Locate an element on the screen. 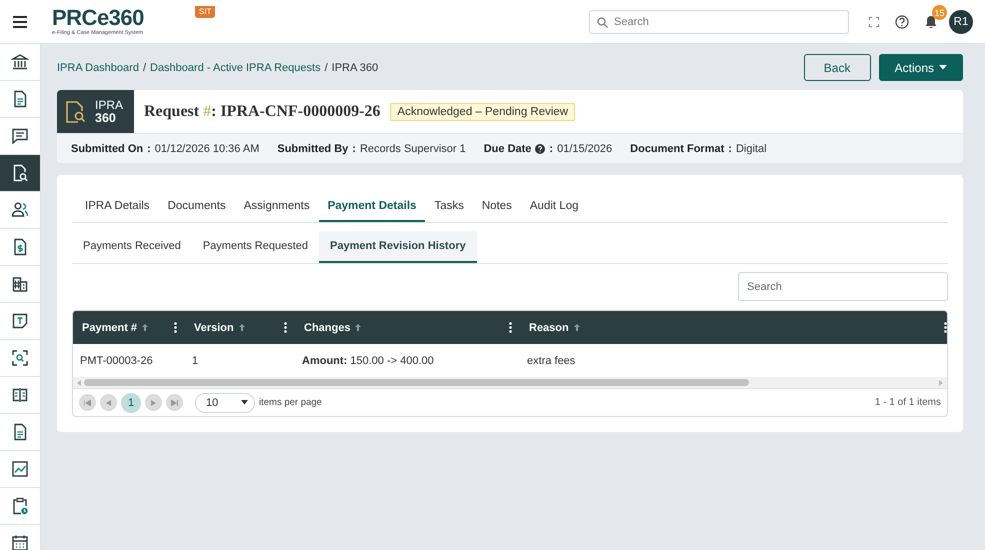 This screenshot has height=550, width=985. field-label: Due Date is located at coordinates (508, 148).